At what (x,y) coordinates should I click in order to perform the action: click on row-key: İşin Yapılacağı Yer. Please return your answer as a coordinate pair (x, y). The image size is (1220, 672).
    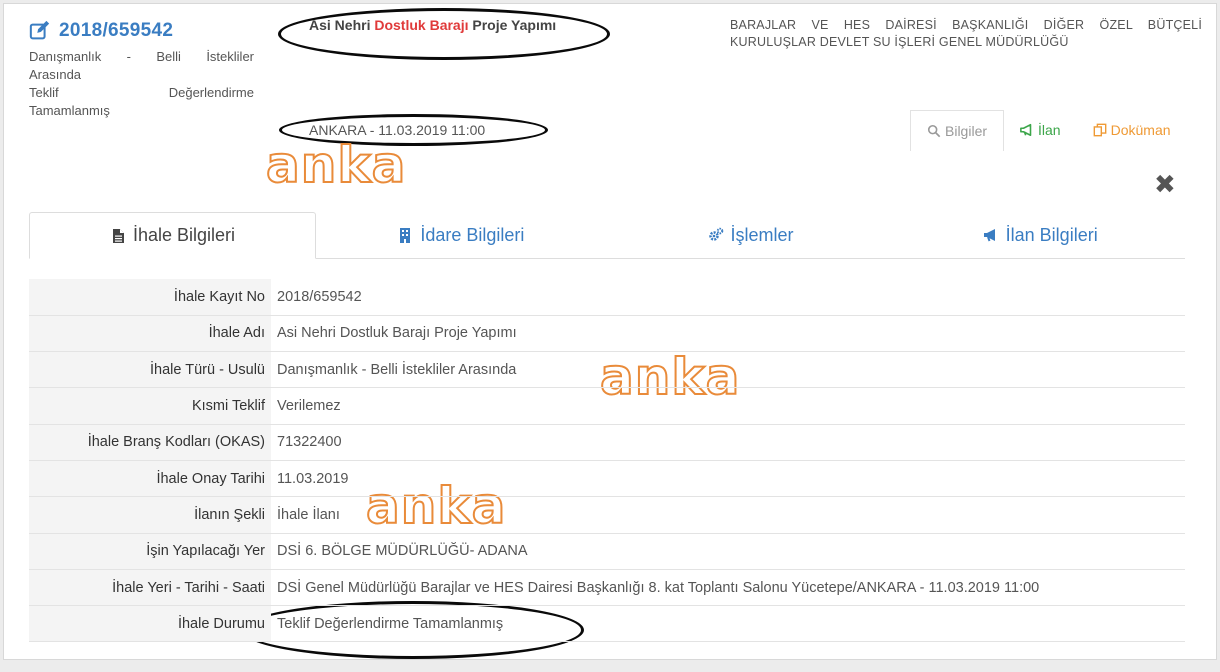
    Looking at the image, I should click on (150, 551).